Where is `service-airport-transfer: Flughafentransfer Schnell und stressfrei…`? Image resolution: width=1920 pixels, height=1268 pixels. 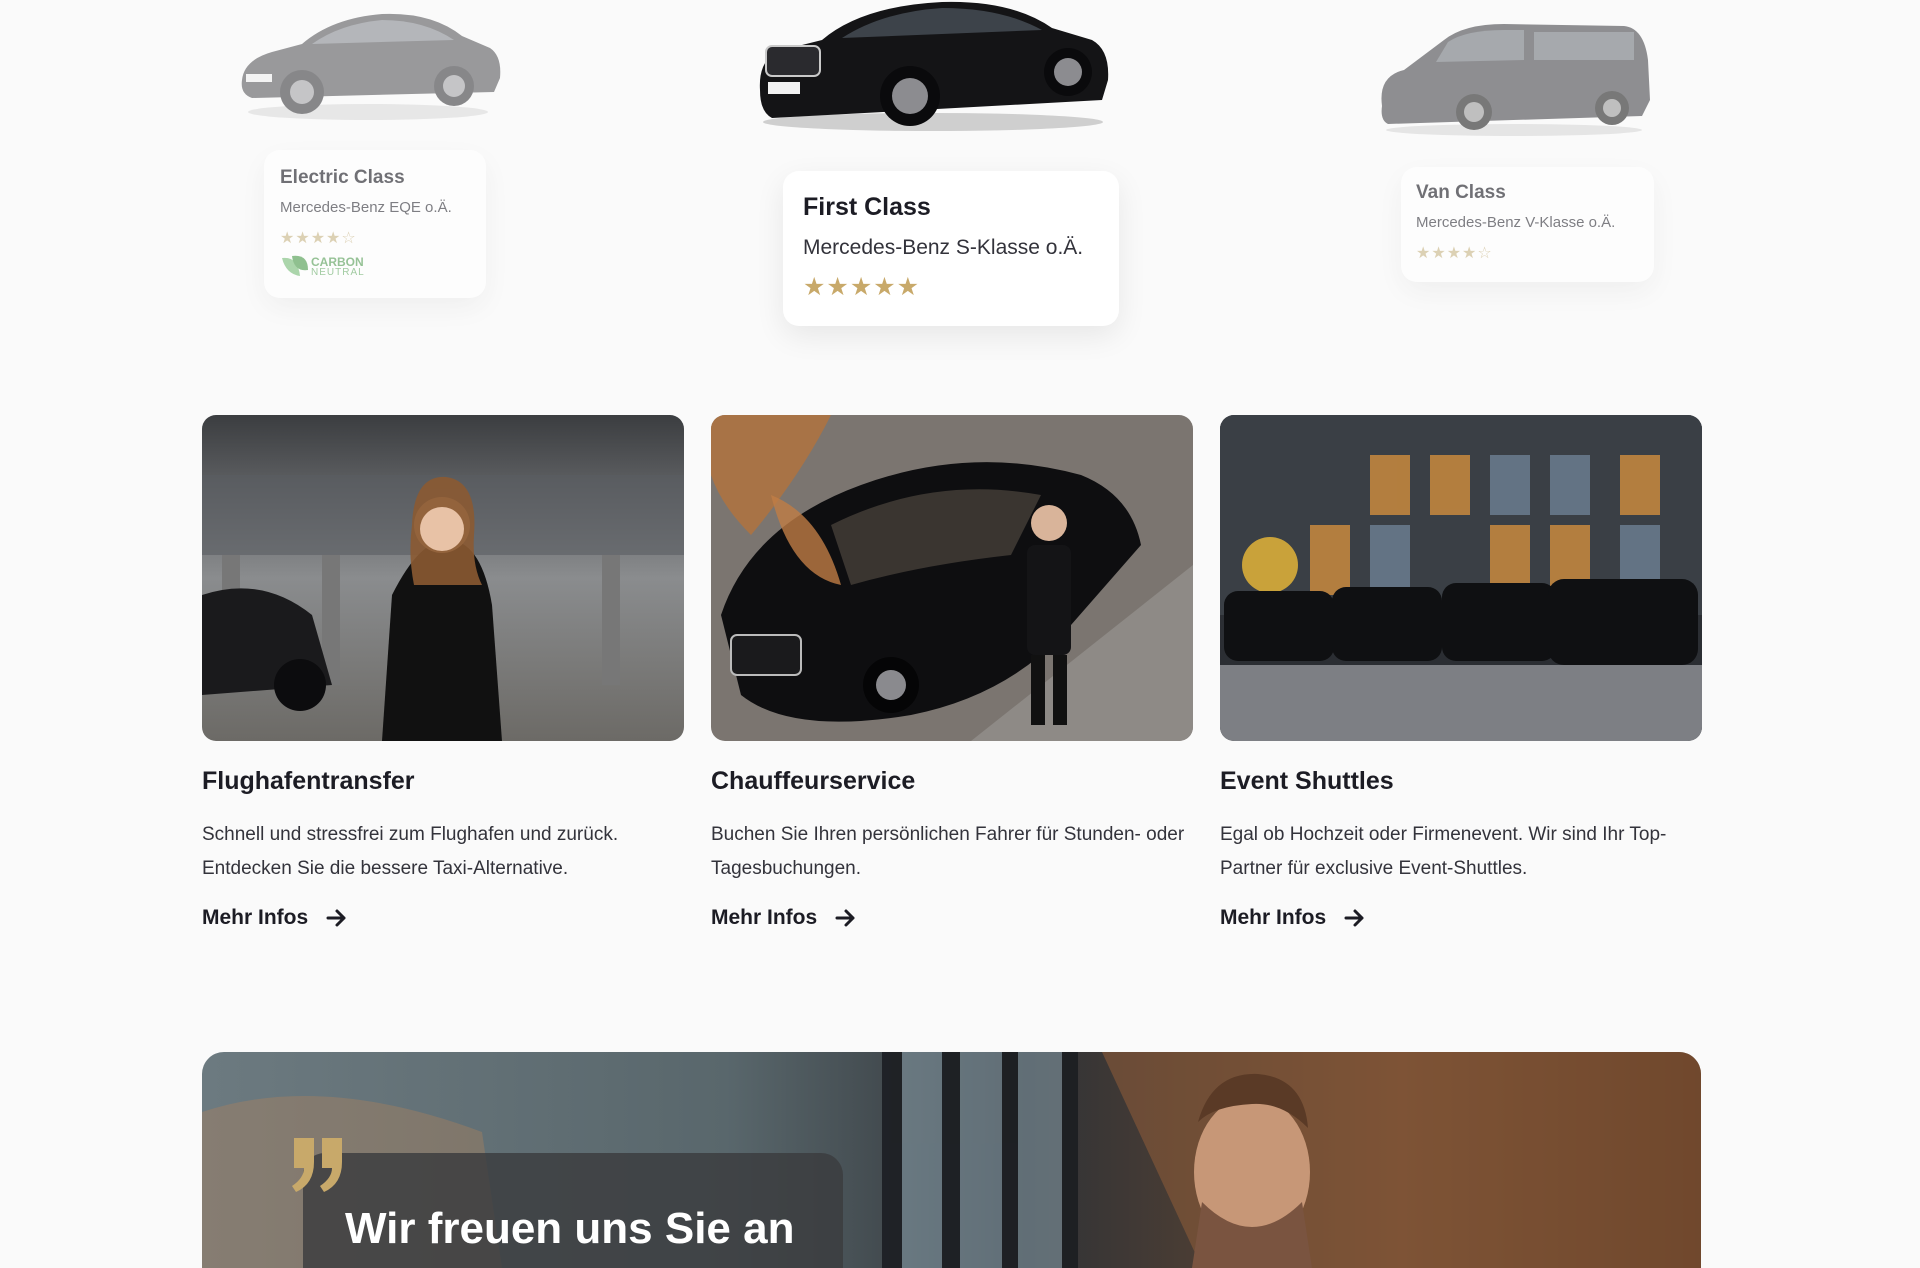 service-airport-transfer: Flughafentransfer Schnell und stressfrei… is located at coordinates (443, 672).